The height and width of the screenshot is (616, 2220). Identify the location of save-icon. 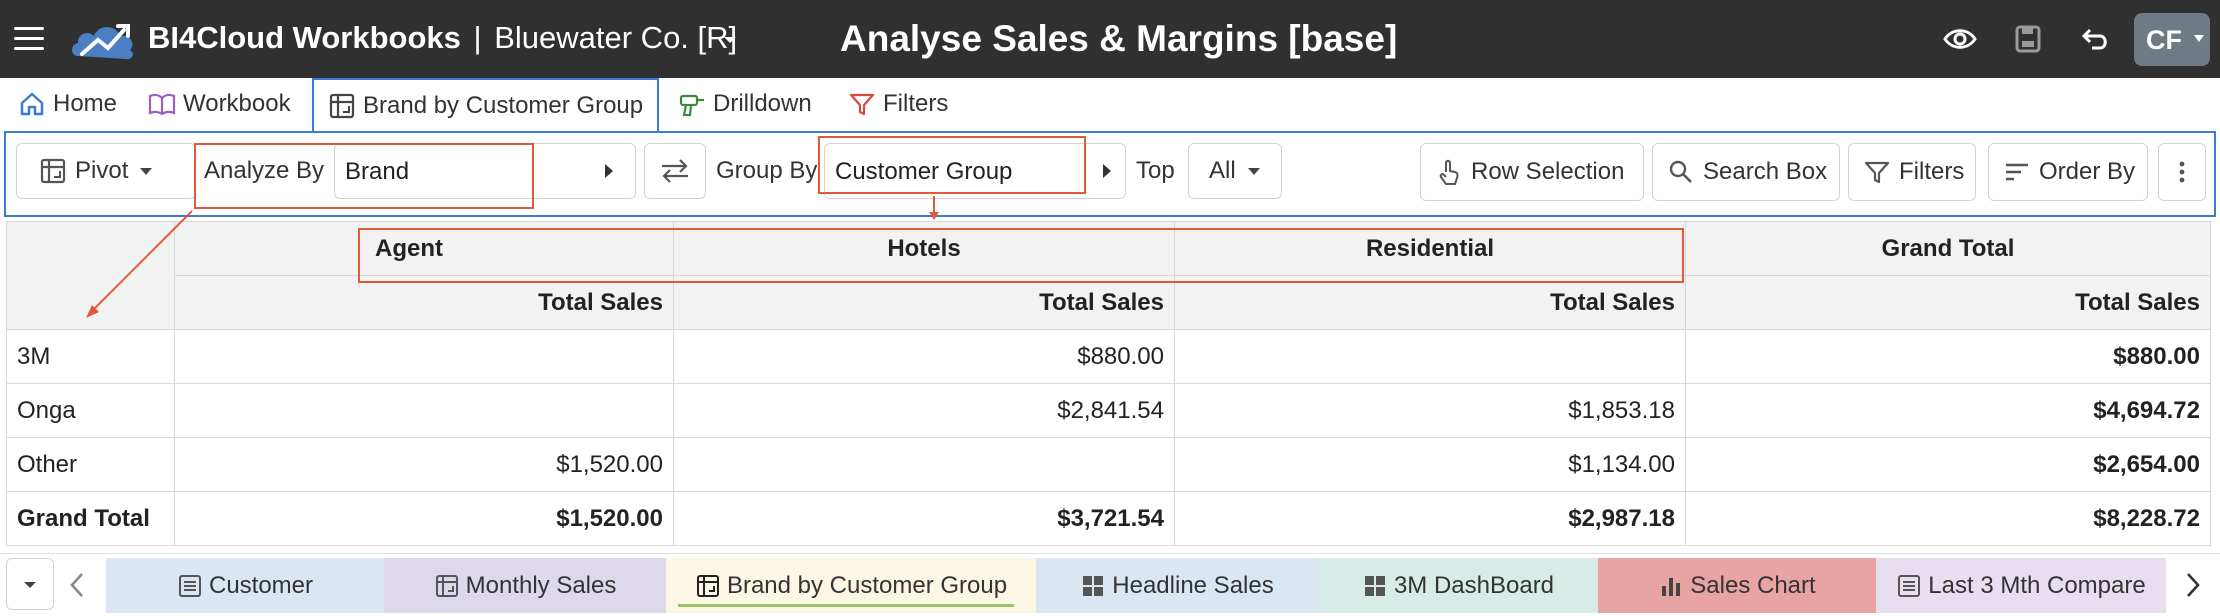
(2028, 39).